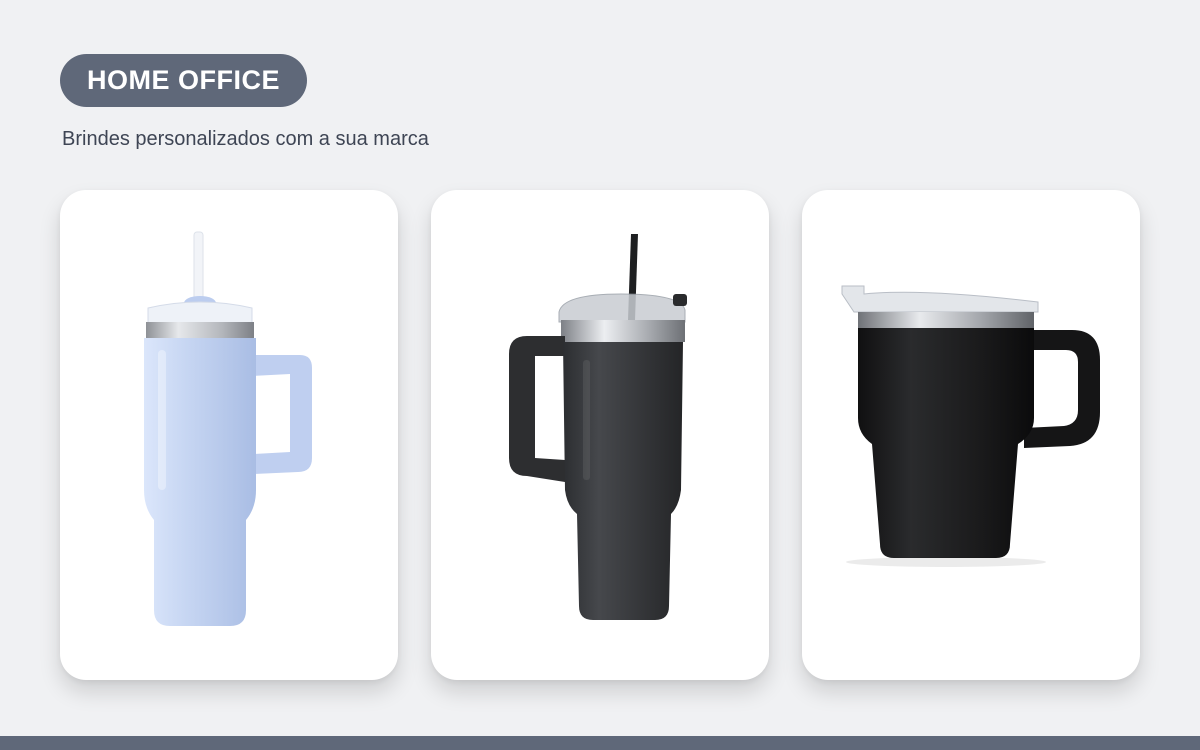  What do you see at coordinates (598, 427) in the screenshot?
I see `product-image-black-tumbler` at bounding box center [598, 427].